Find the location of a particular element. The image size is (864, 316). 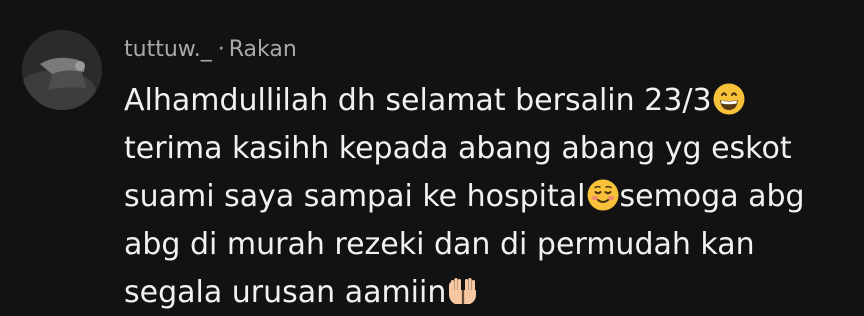

comment-line-text: segala urusan aamiin is located at coordinates (285, 292).